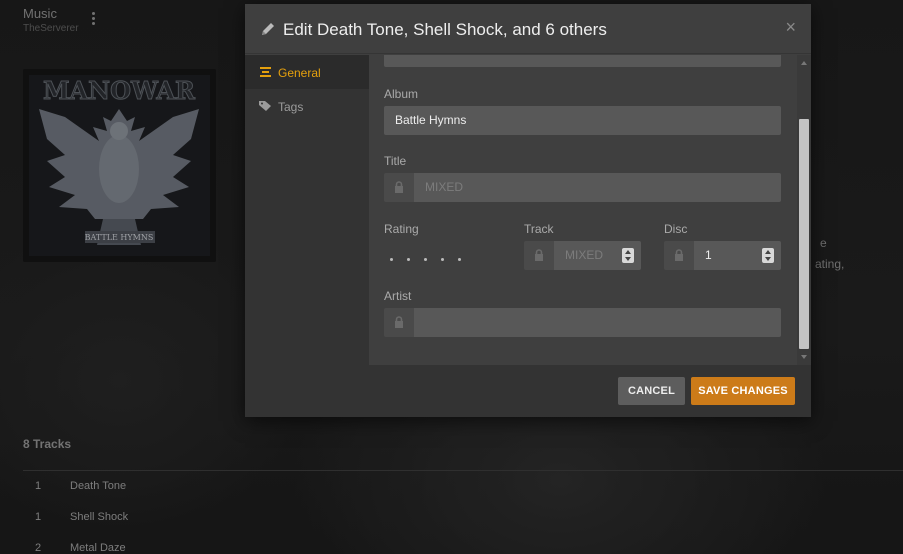 Image resolution: width=903 pixels, height=554 pixels. I want to click on artist-label: Artist, so click(398, 296).